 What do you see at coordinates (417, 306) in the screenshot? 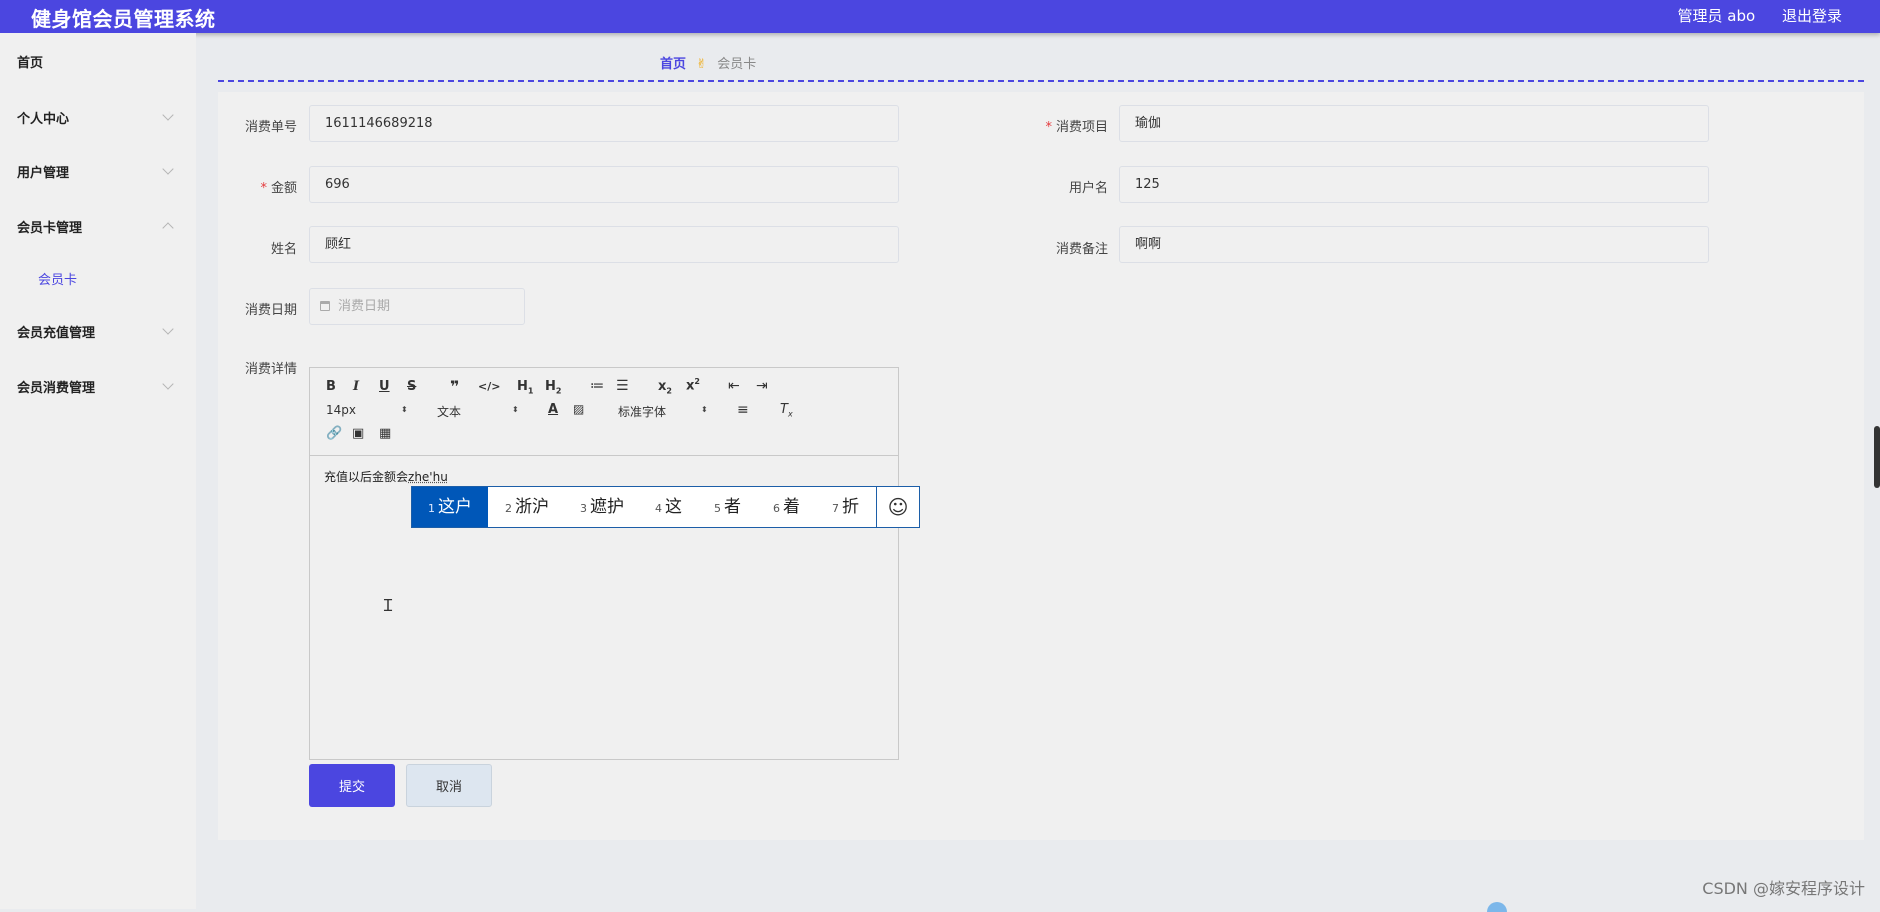
I see `date-picker: 消费日期` at bounding box center [417, 306].